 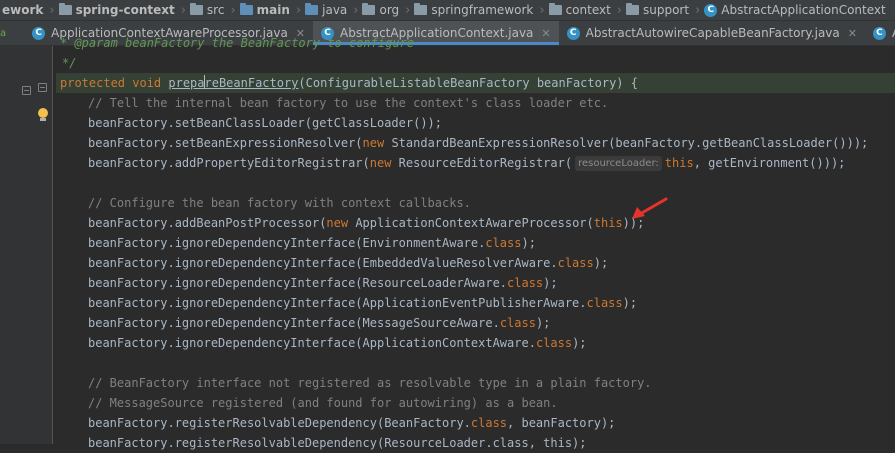 I want to click on breadcrumb-item: ework, so click(x=23, y=10).